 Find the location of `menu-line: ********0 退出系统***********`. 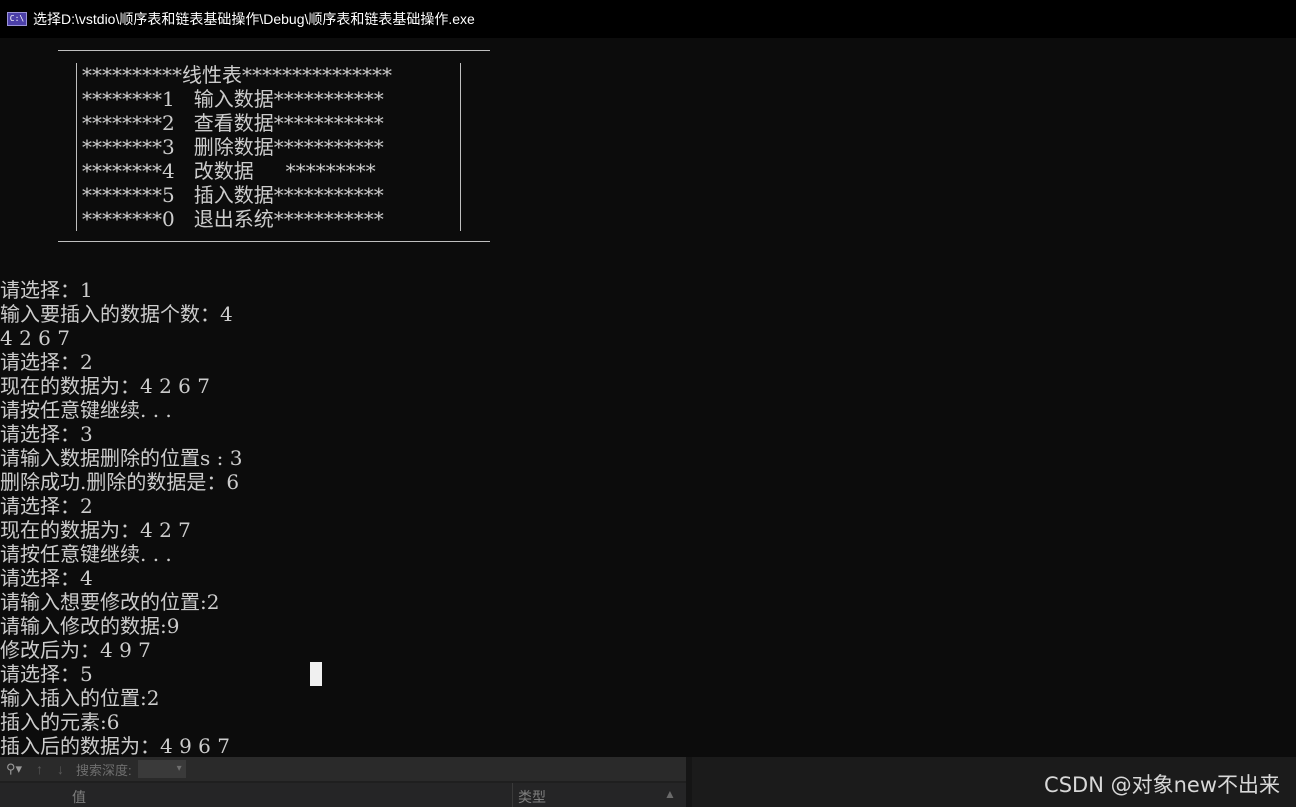

menu-line: ********0 退出系统*********** is located at coordinates (233, 219).